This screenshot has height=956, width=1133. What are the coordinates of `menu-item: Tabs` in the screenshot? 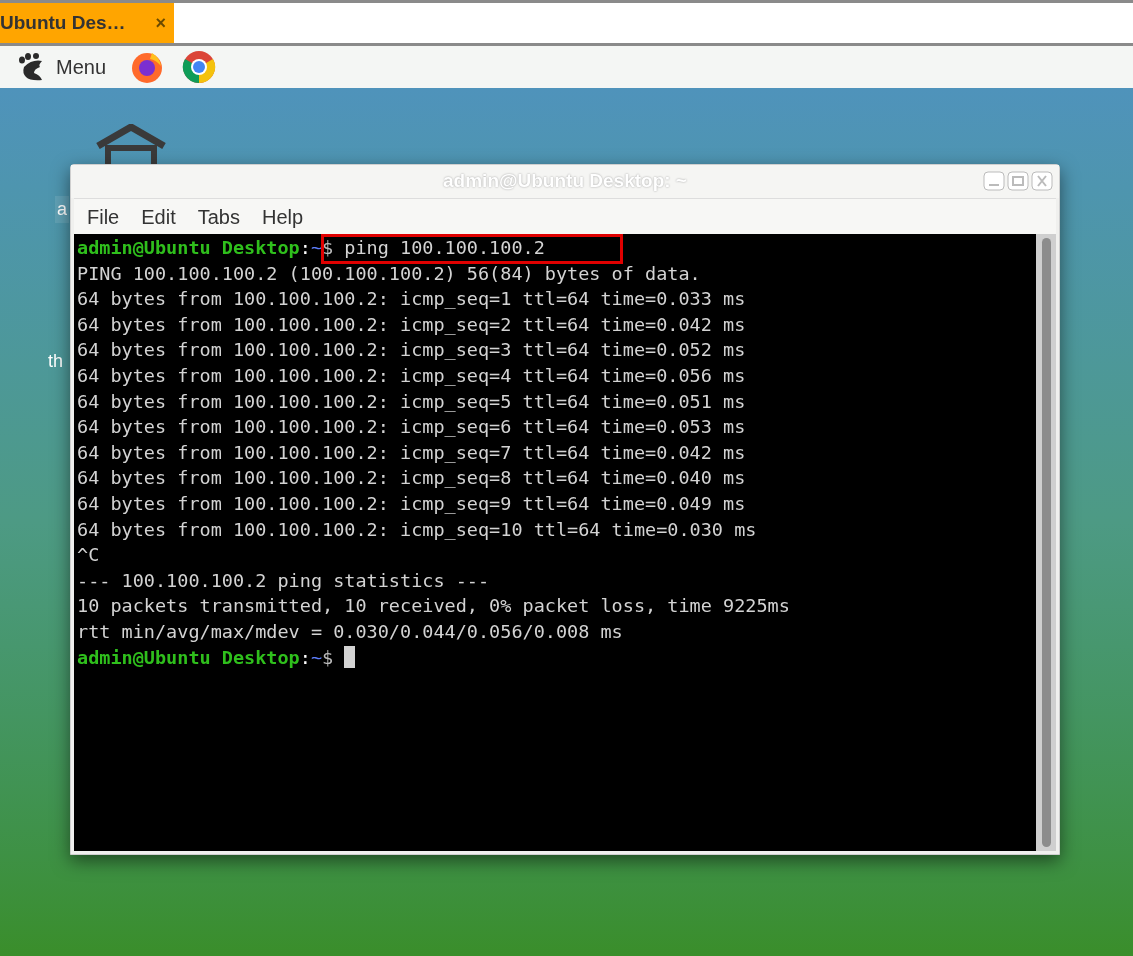 It's located at (218, 216).